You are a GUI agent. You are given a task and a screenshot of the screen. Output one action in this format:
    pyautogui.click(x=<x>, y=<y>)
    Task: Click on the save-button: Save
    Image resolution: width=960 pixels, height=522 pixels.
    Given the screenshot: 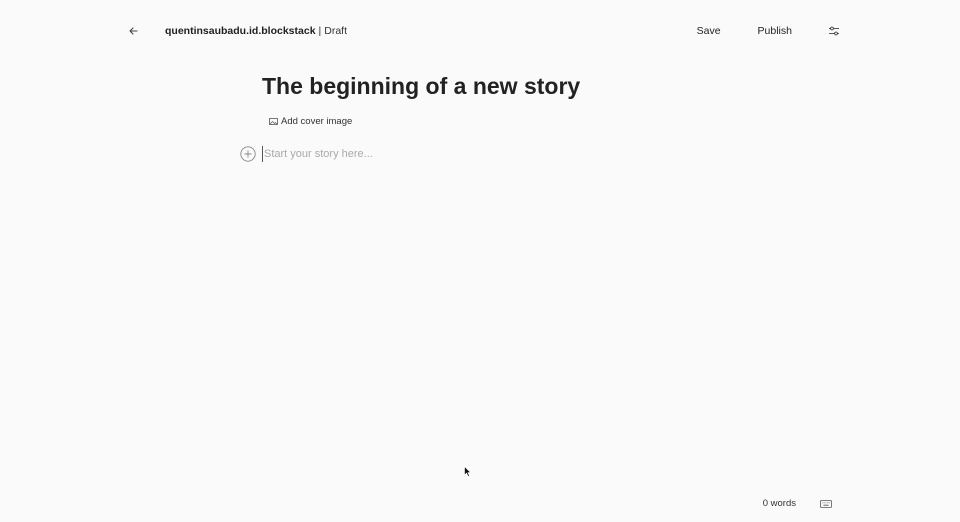 What is the action you would take?
    pyautogui.click(x=709, y=31)
    